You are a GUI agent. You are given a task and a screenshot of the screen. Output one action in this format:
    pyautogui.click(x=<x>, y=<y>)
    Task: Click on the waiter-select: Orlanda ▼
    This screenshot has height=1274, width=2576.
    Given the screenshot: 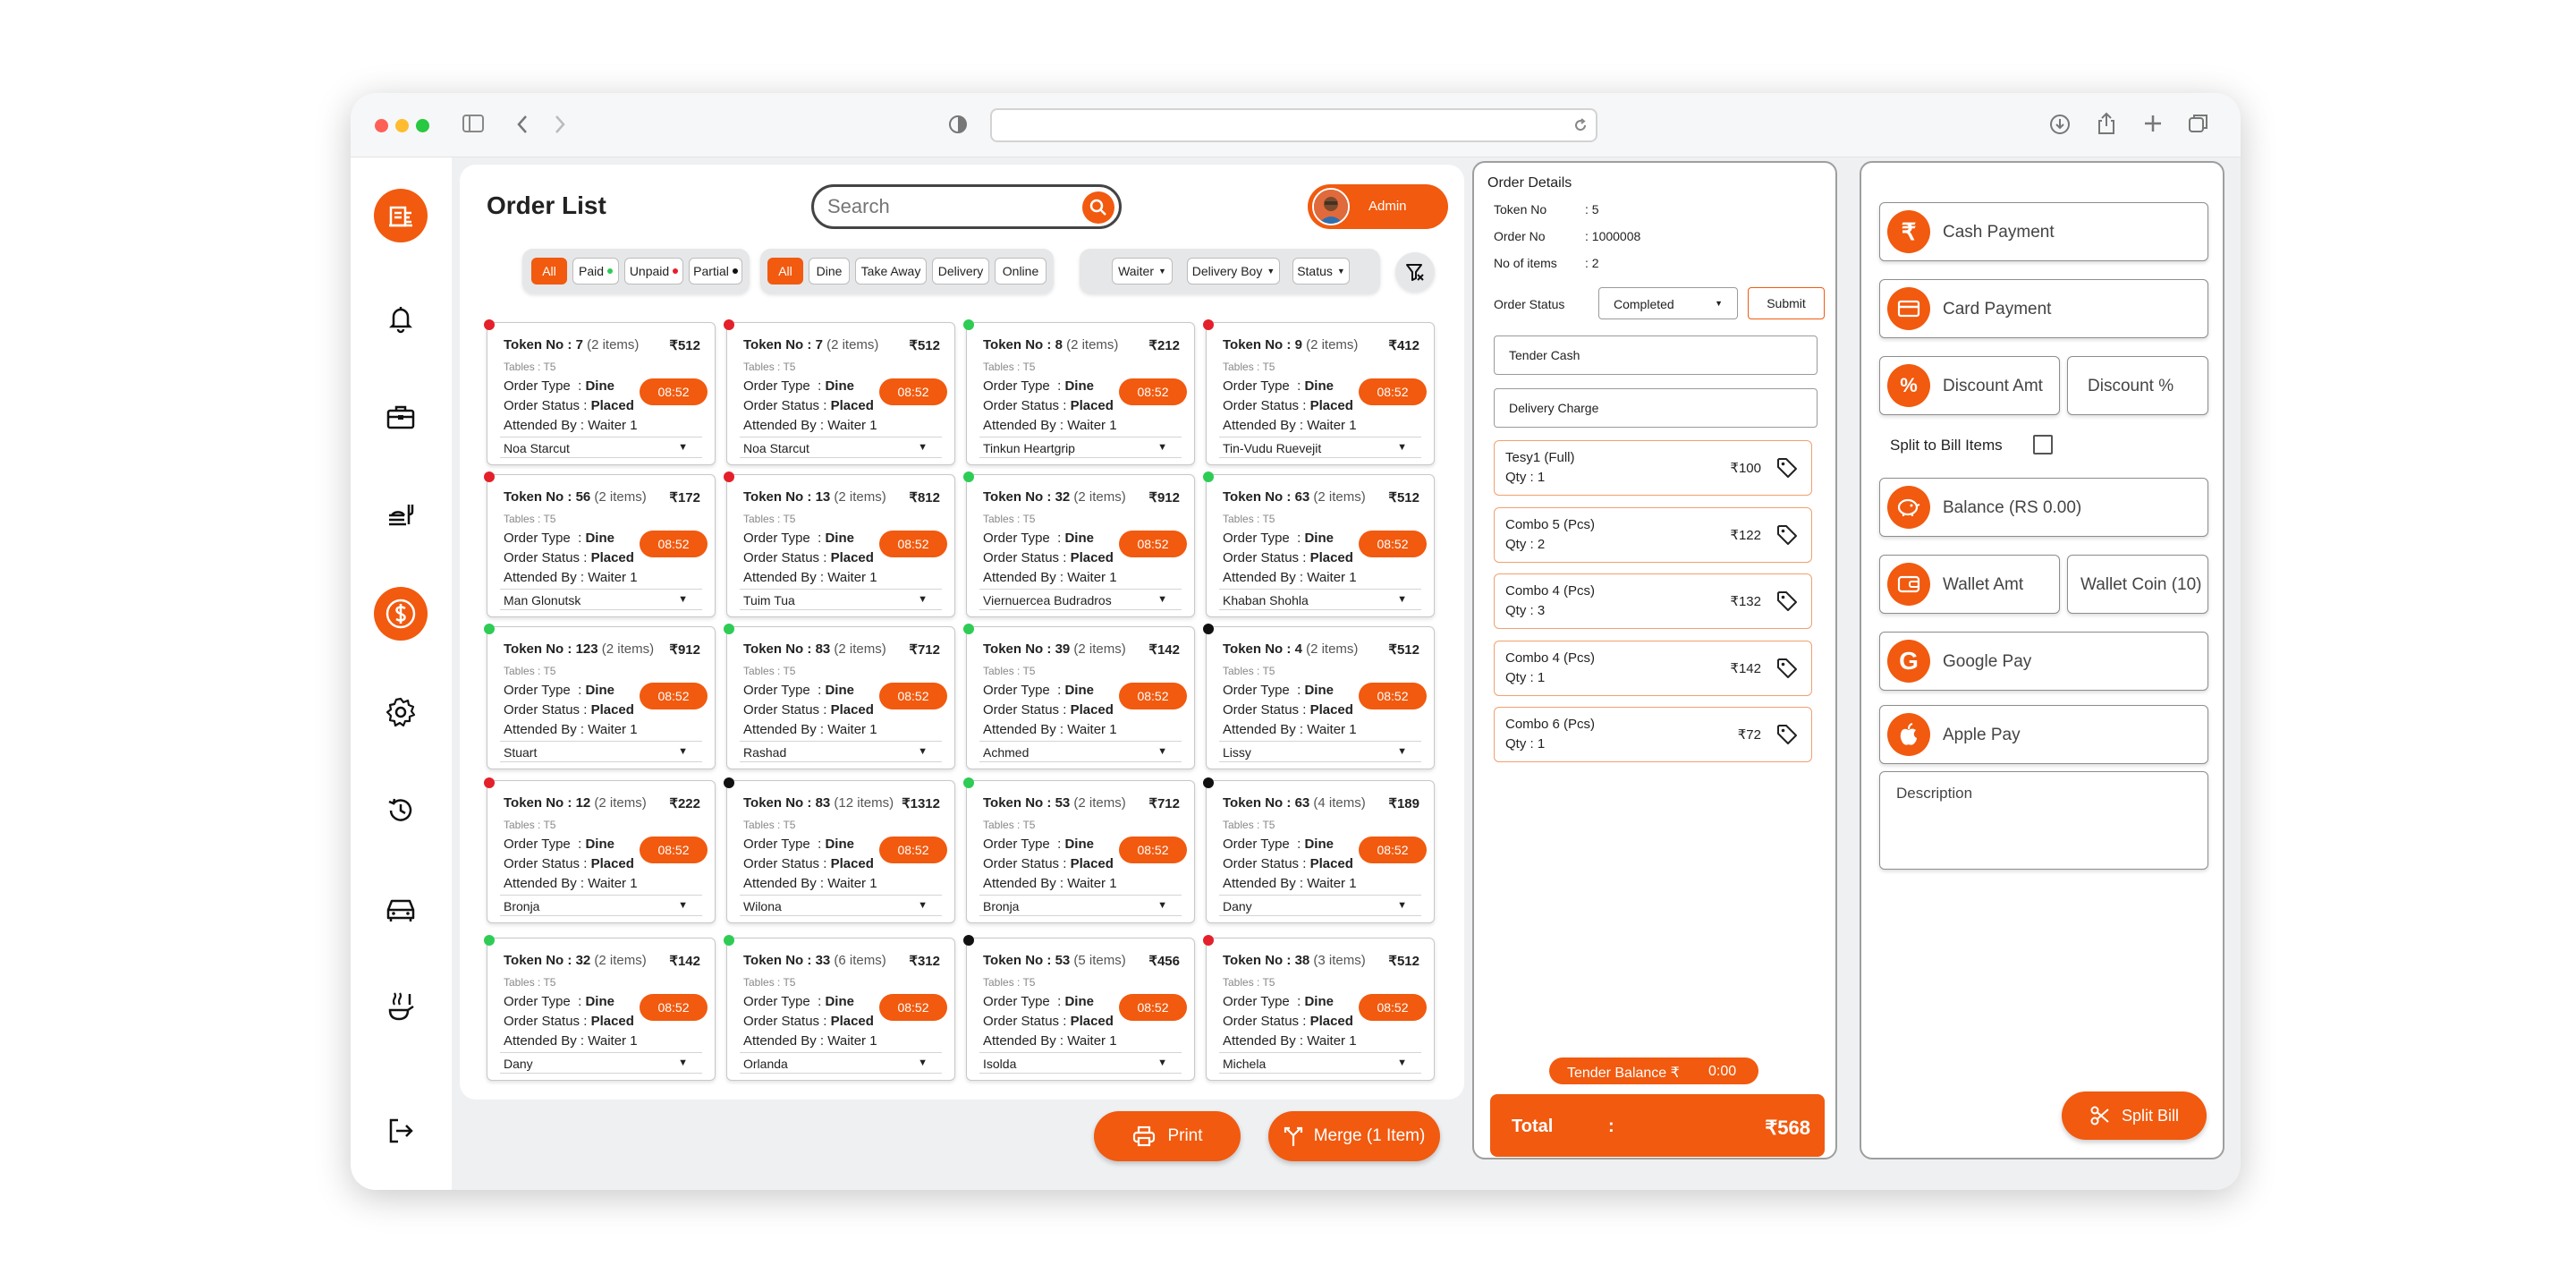 What is the action you would take?
    pyautogui.click(x=841, y=1063)
    